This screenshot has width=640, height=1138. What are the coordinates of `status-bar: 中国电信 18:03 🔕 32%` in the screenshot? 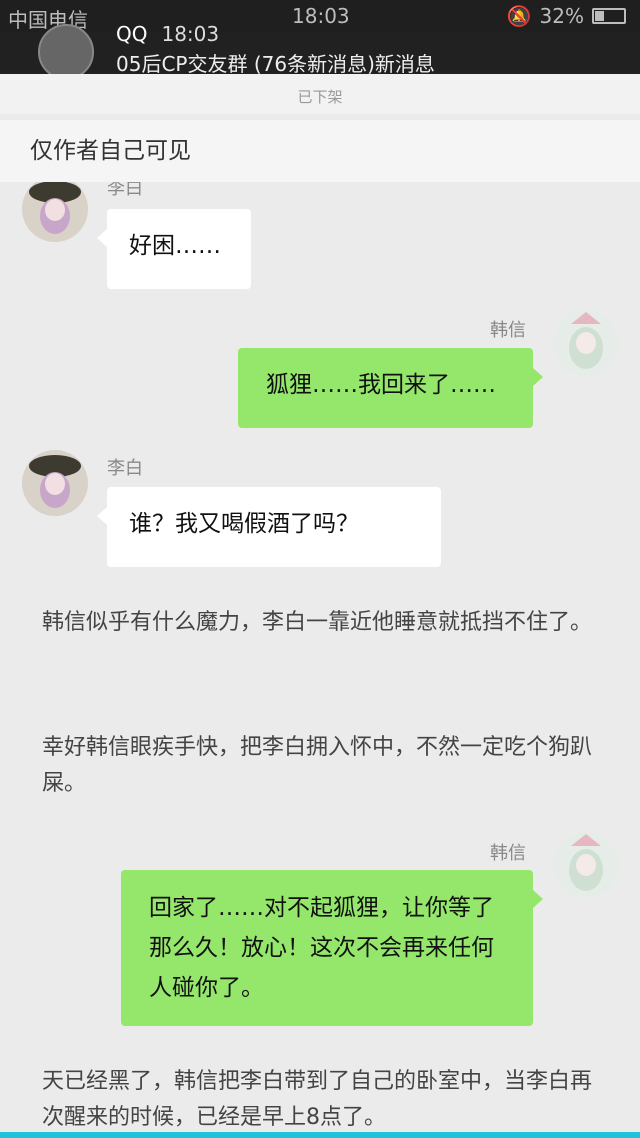 It's located at (320, 16).